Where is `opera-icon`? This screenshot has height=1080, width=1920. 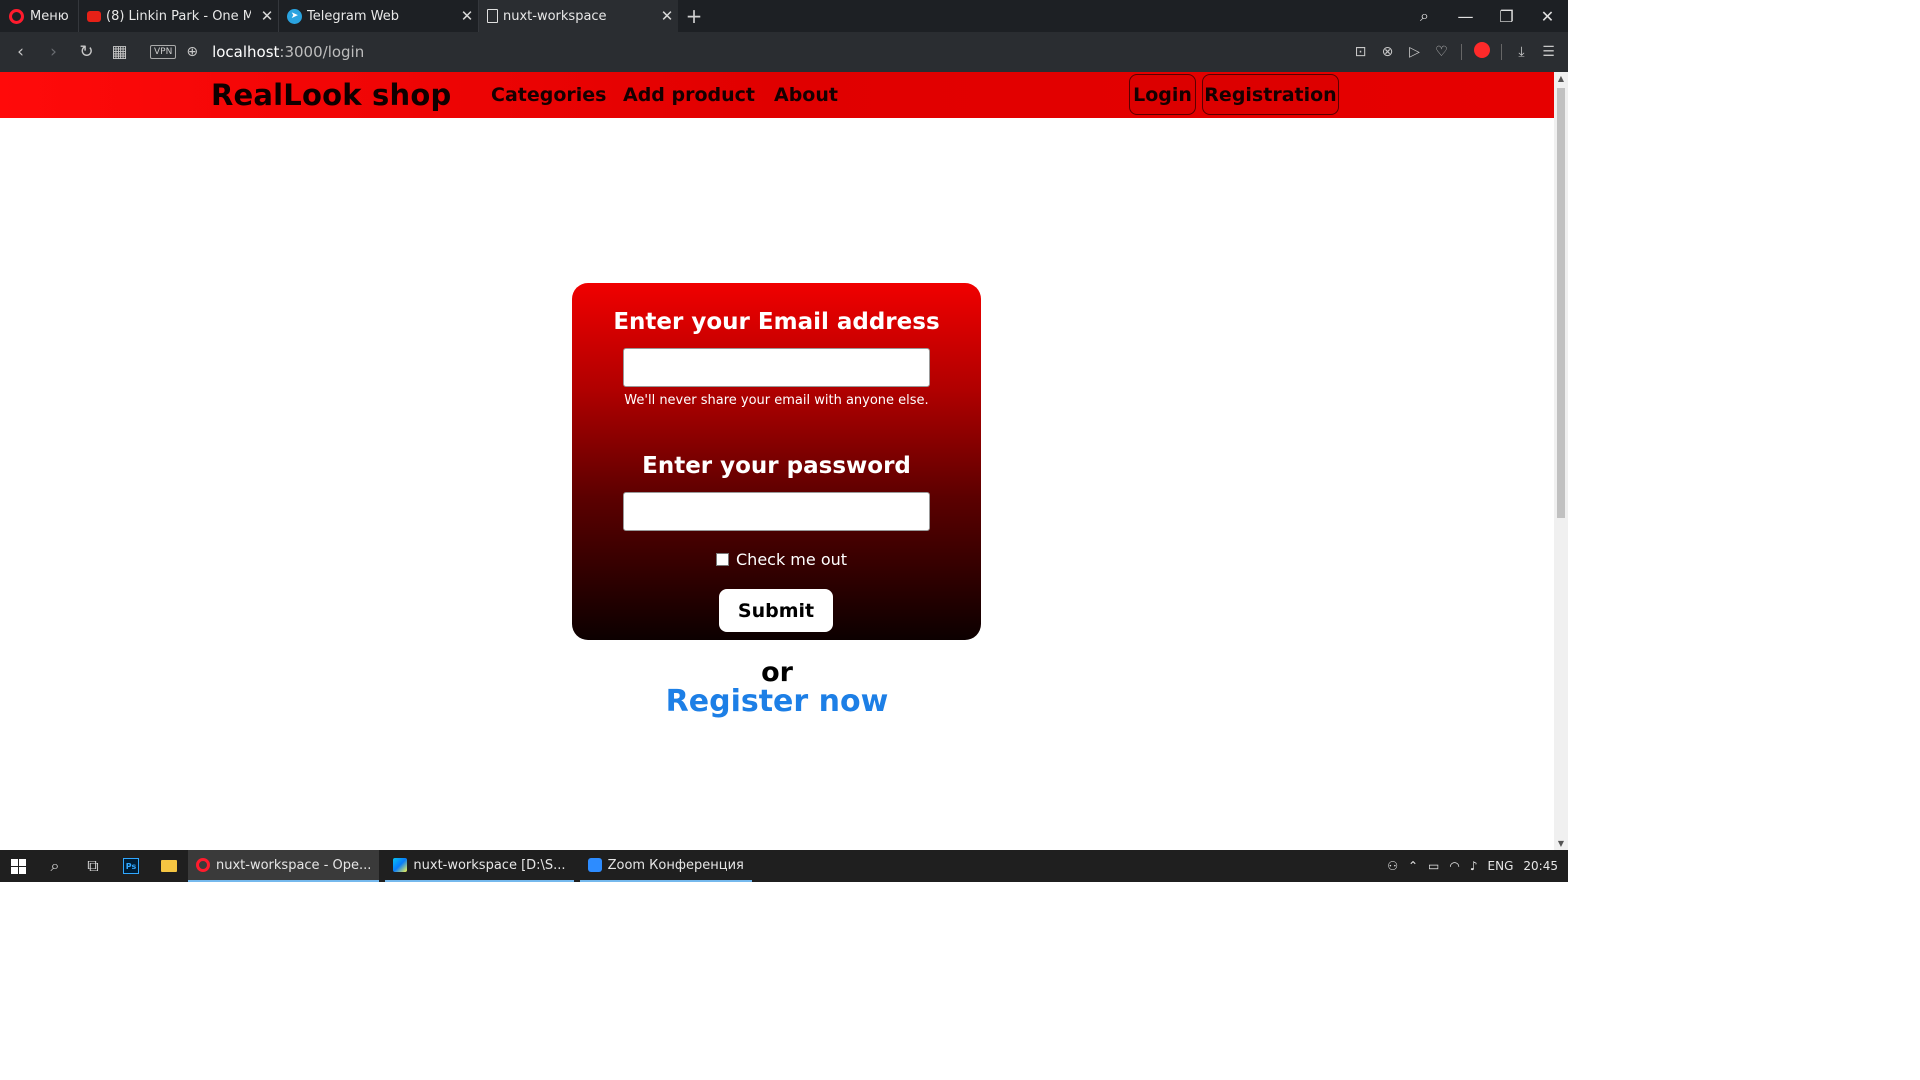 opera-icon is located at coordinates (203, 865).